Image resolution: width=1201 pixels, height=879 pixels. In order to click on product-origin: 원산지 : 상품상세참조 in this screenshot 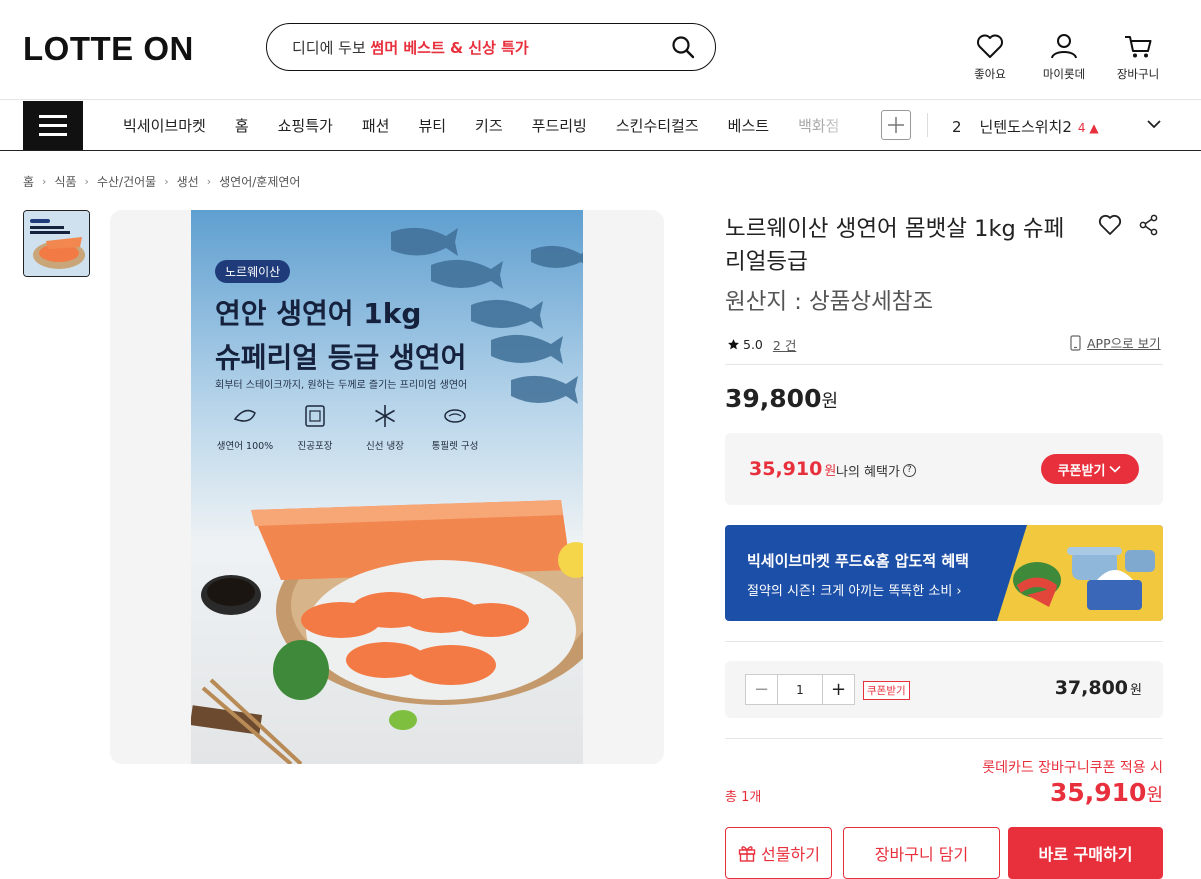, I will do `click(829, 302)`.